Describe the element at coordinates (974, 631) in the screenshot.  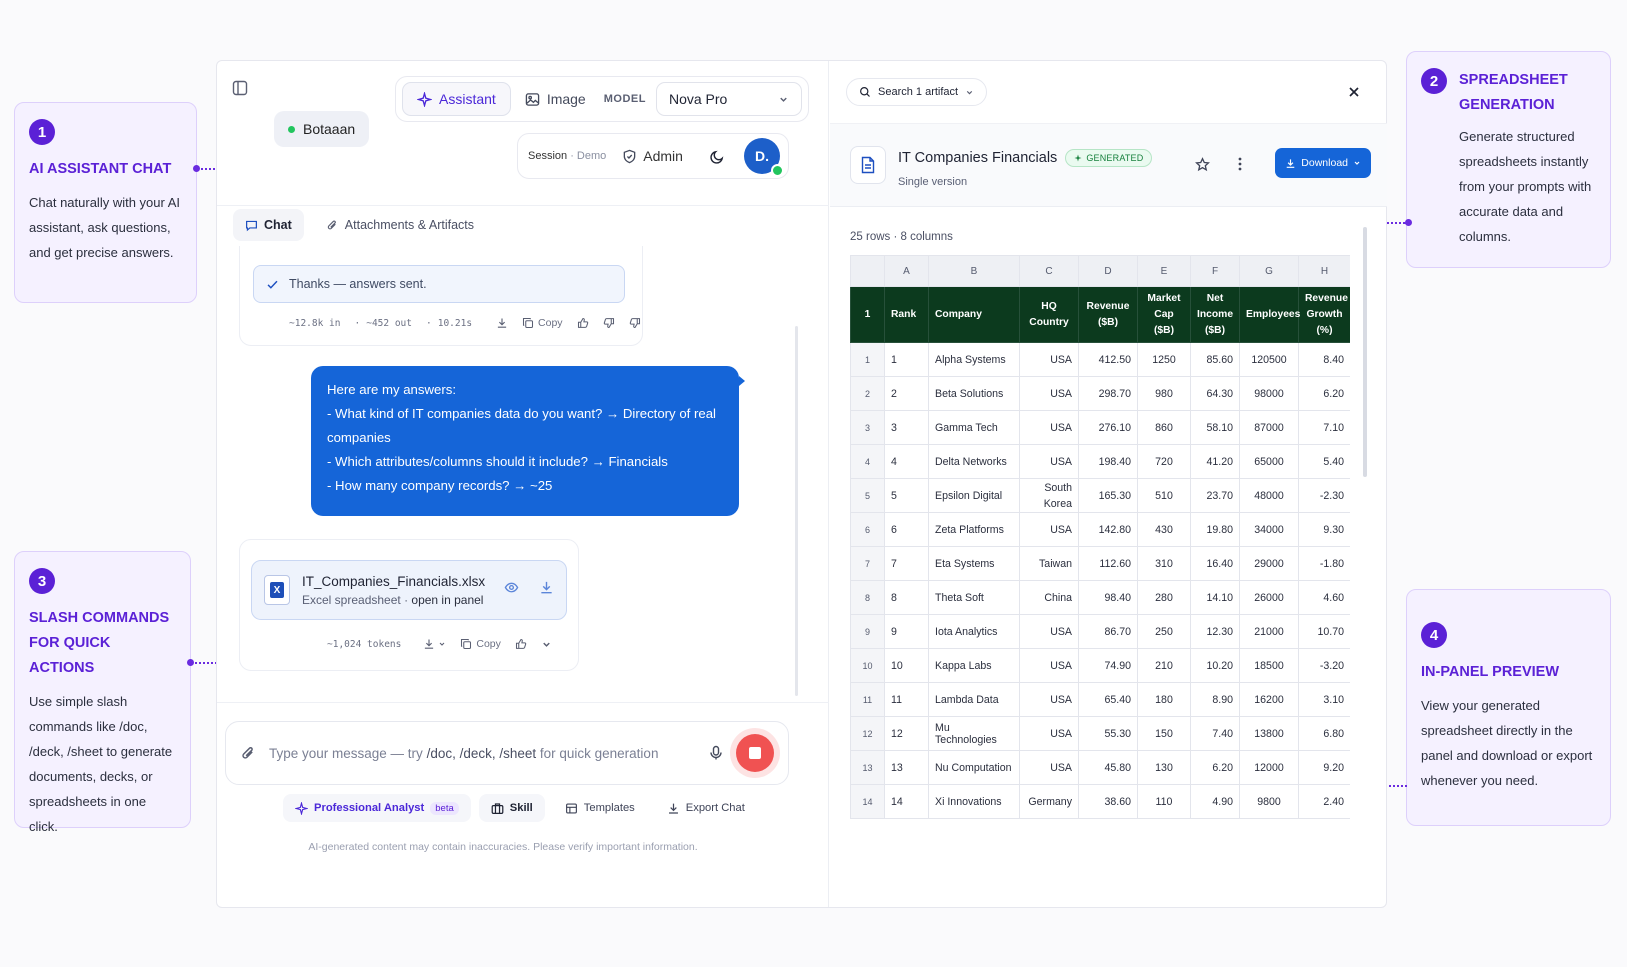
I see `table-cell: Iota Analytics` at that location.